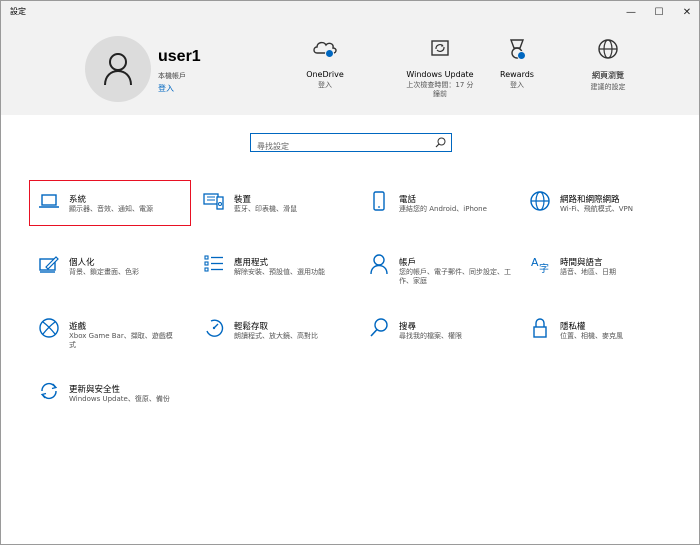 This screenshot has width=700, height=545. I want to click on window-title: 設定, so click(18, 11).